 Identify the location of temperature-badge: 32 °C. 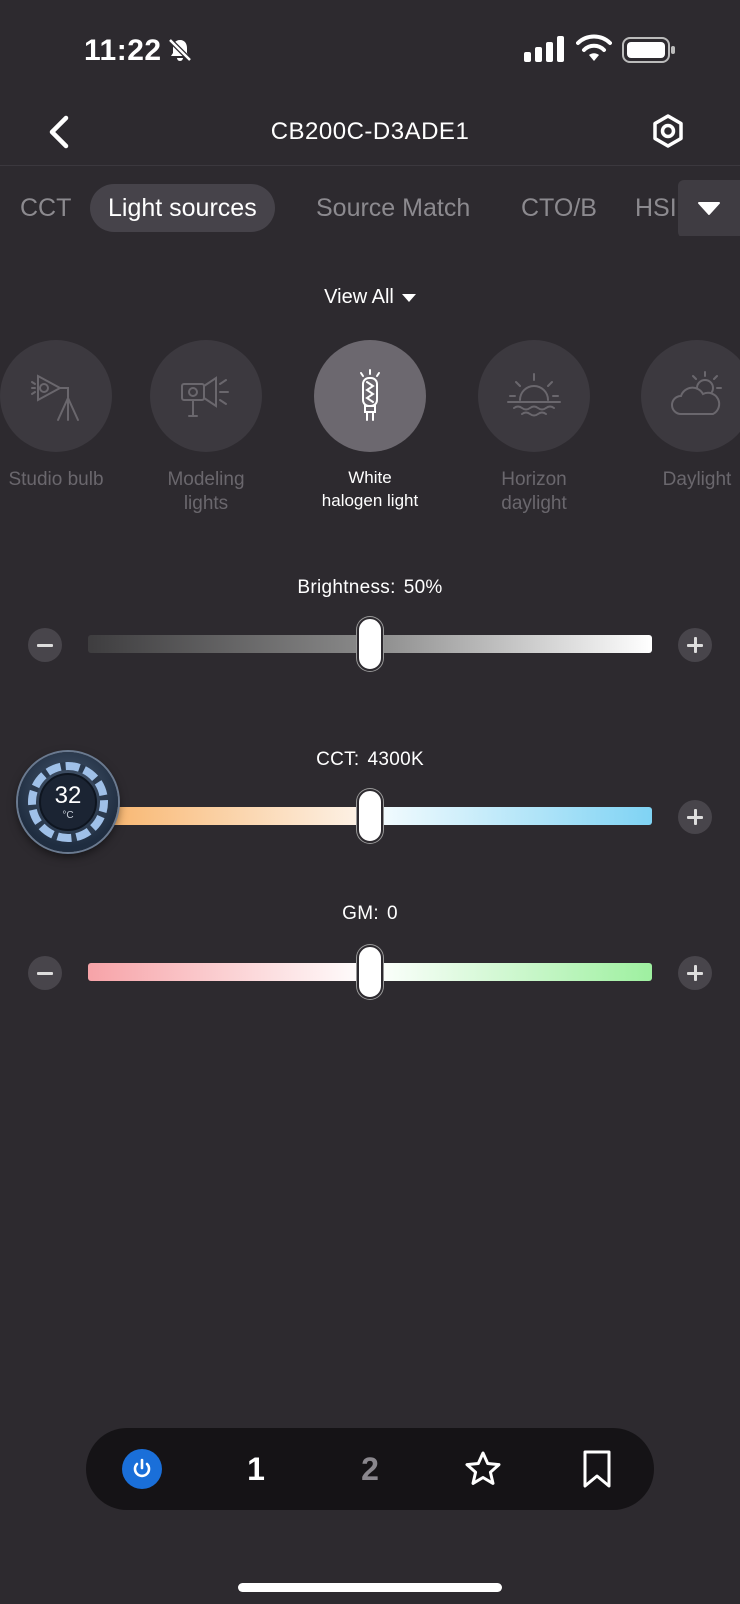
(68, 802).